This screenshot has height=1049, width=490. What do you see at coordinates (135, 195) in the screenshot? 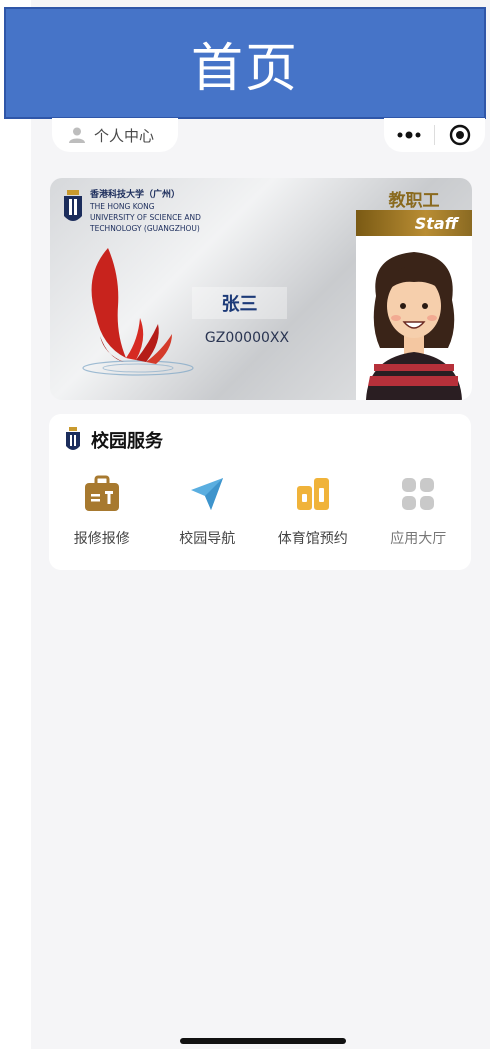
I see `logo-cn-text: 香港科技大学（广州）` at bounding box center [135, 195].